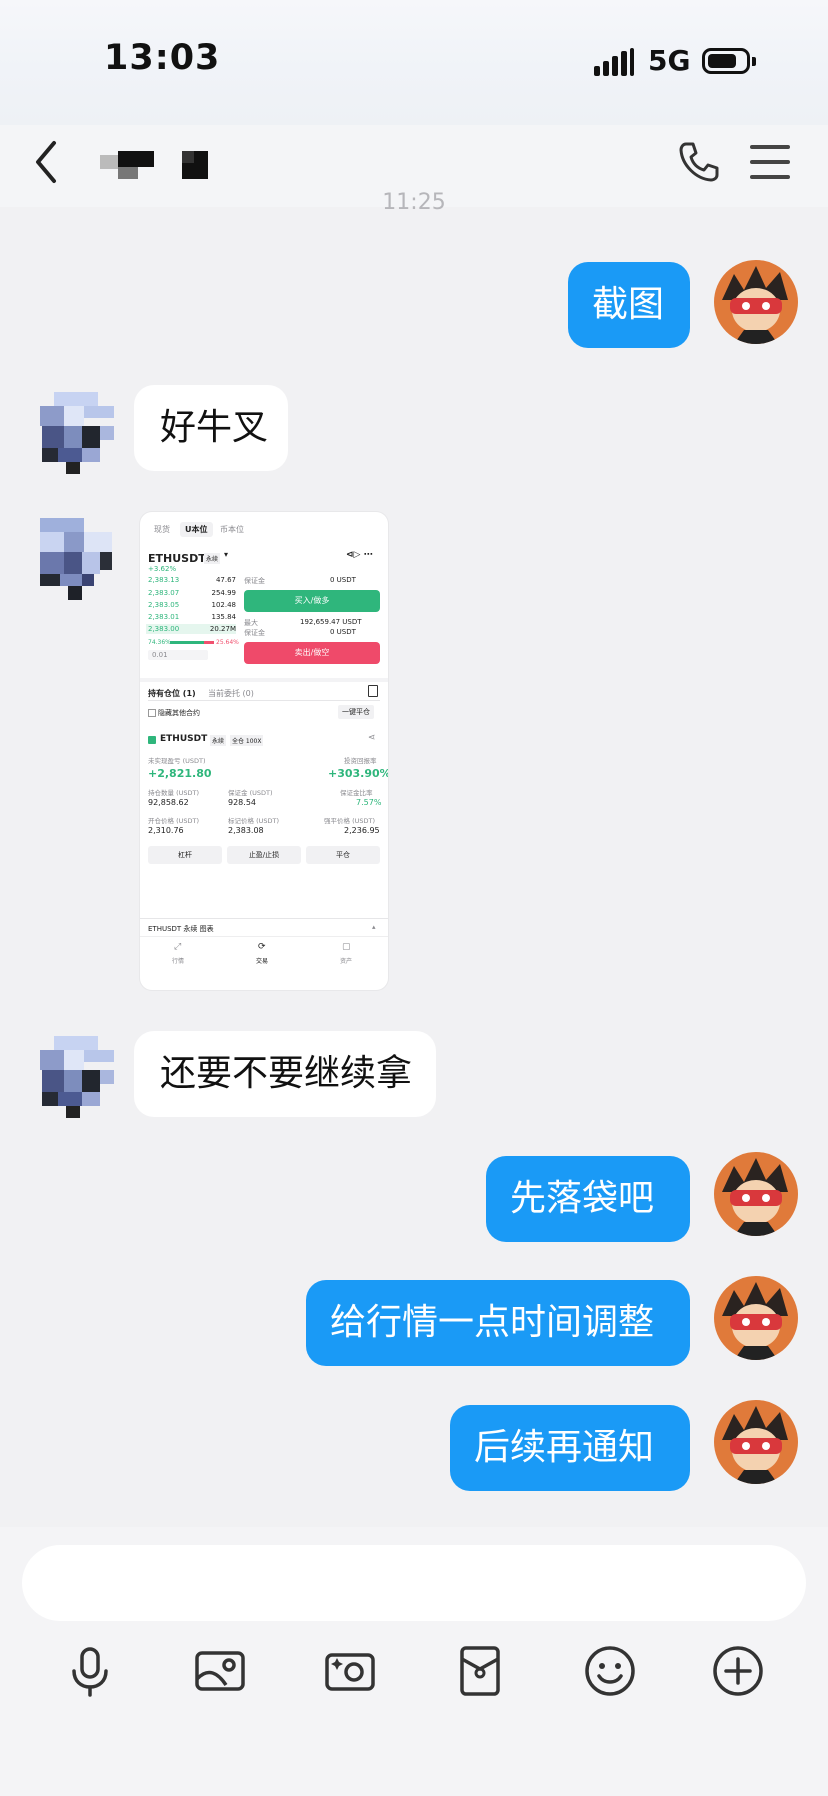 The height and width of the screenshot is (1796, 828). What do you see at coordinates (168, 802) in the screenshot?
I see `shot-size-value: 92,858.62` at bounding box center [168, 802].